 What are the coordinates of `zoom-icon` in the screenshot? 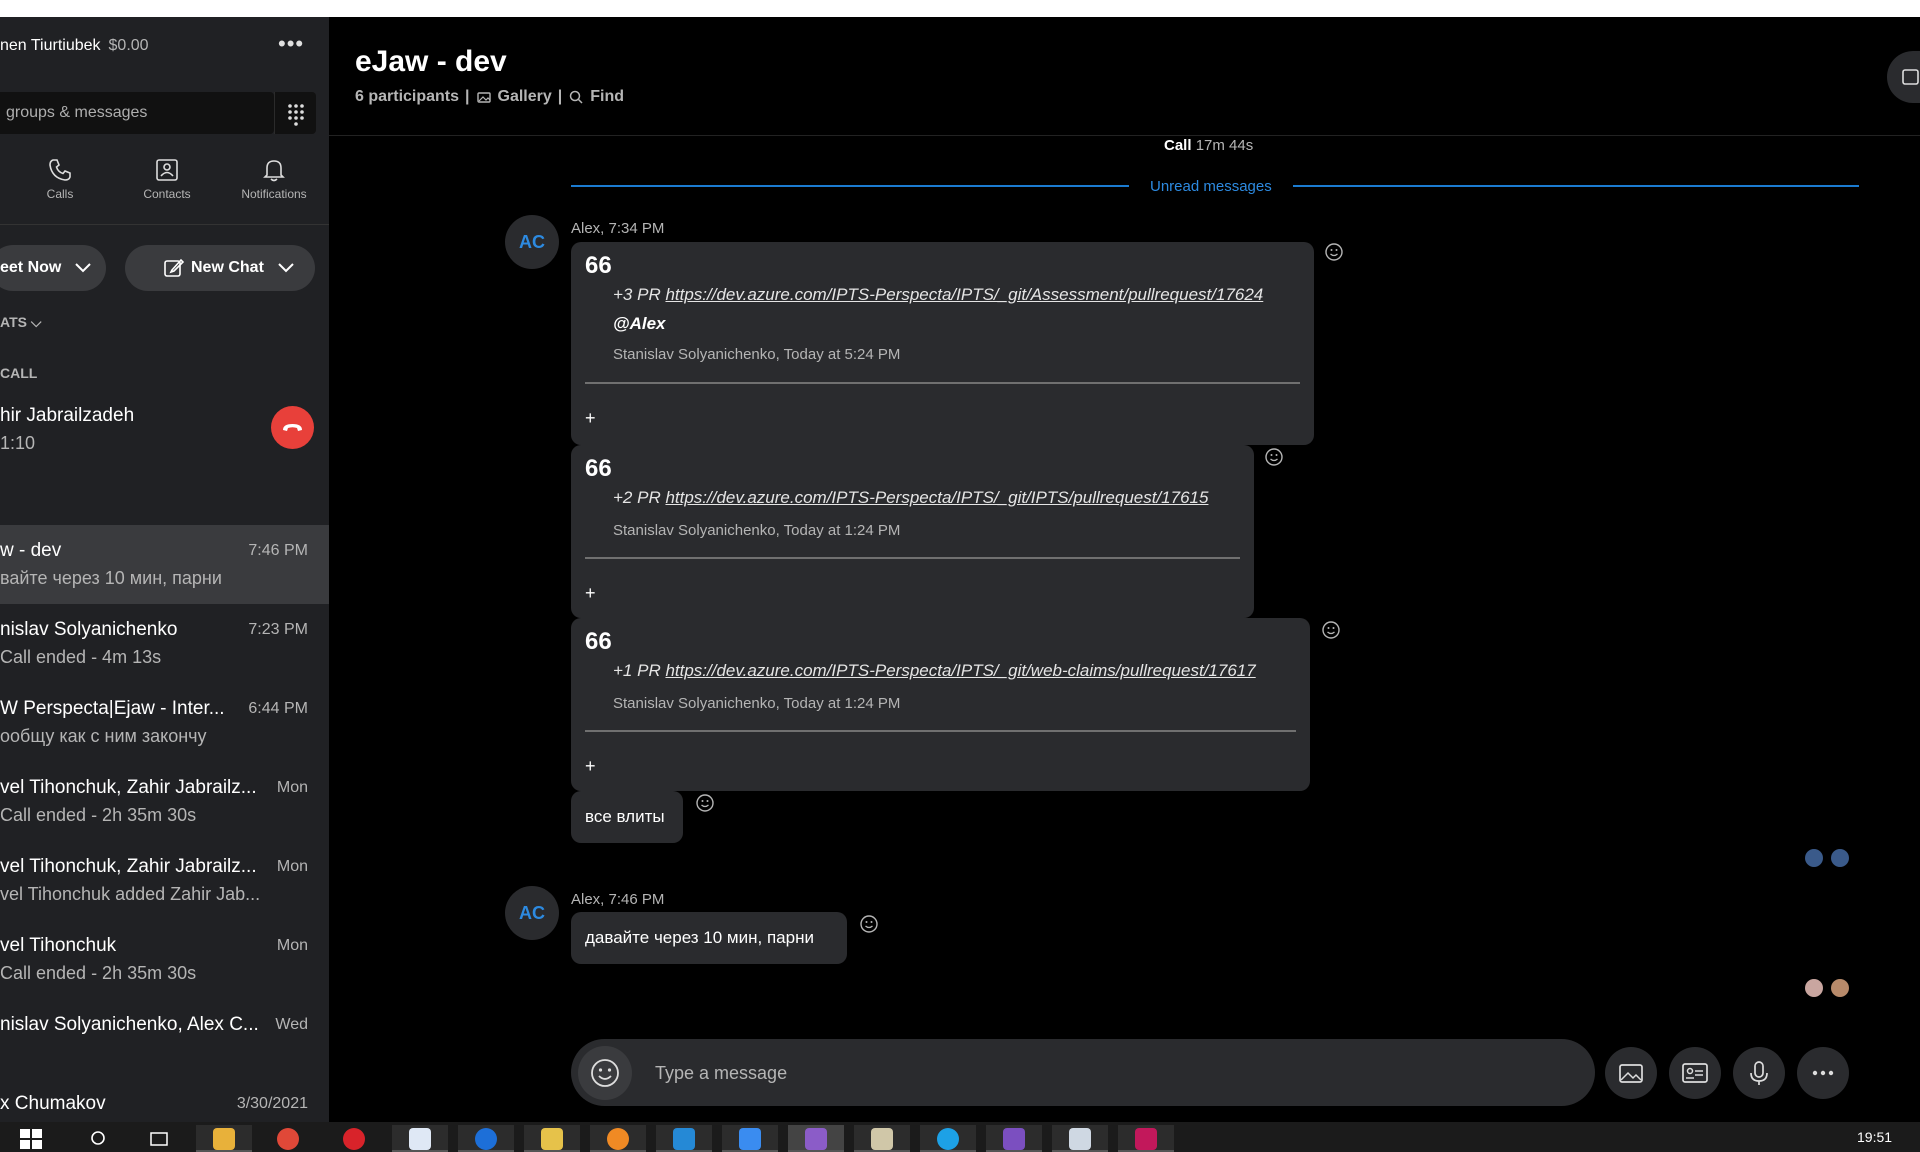 It's located at (750, 1139).